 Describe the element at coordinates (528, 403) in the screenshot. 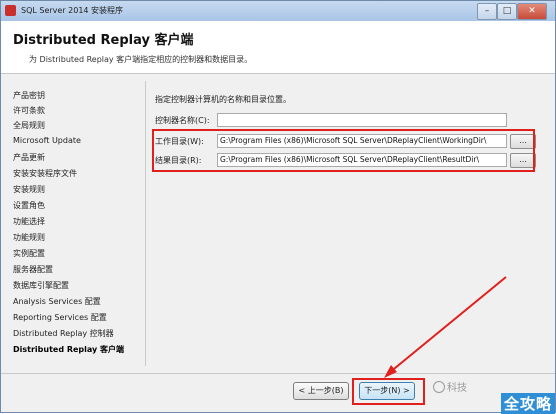

I see `brand-logo: 全攻略` at that location.